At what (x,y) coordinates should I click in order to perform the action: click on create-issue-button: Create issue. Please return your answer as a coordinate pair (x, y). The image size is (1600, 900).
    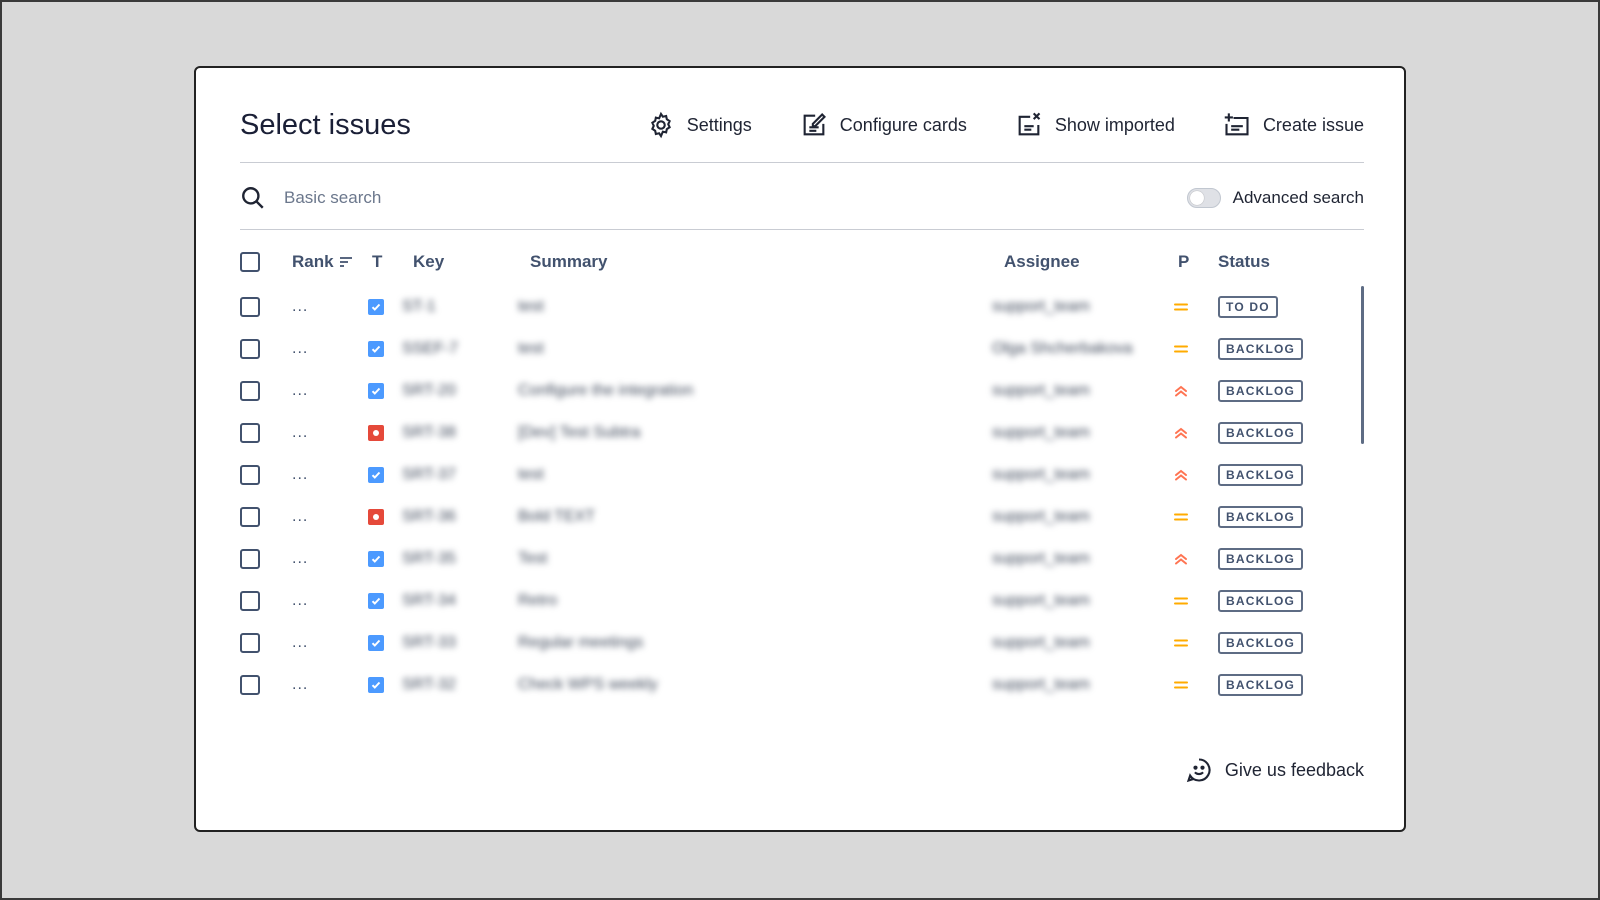
    Looking at the image, I should click on (1293, 125).